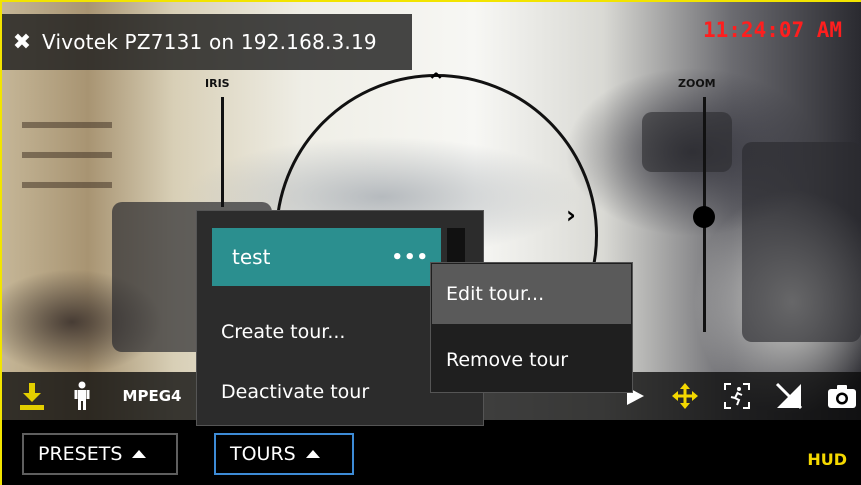 Image resolution: width=861 pixels, height=485 pixels. Describe the element at coordinates (827, 459) in the screenshot. I see `hud-toggle: HUD` at that location.